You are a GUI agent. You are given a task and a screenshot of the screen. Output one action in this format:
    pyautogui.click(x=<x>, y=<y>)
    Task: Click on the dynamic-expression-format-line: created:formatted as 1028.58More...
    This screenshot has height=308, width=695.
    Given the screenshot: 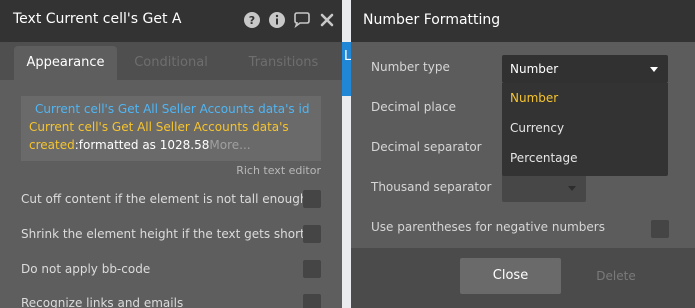 What is the action you would take?
    pyautogui.click(x=171, y=145)
    